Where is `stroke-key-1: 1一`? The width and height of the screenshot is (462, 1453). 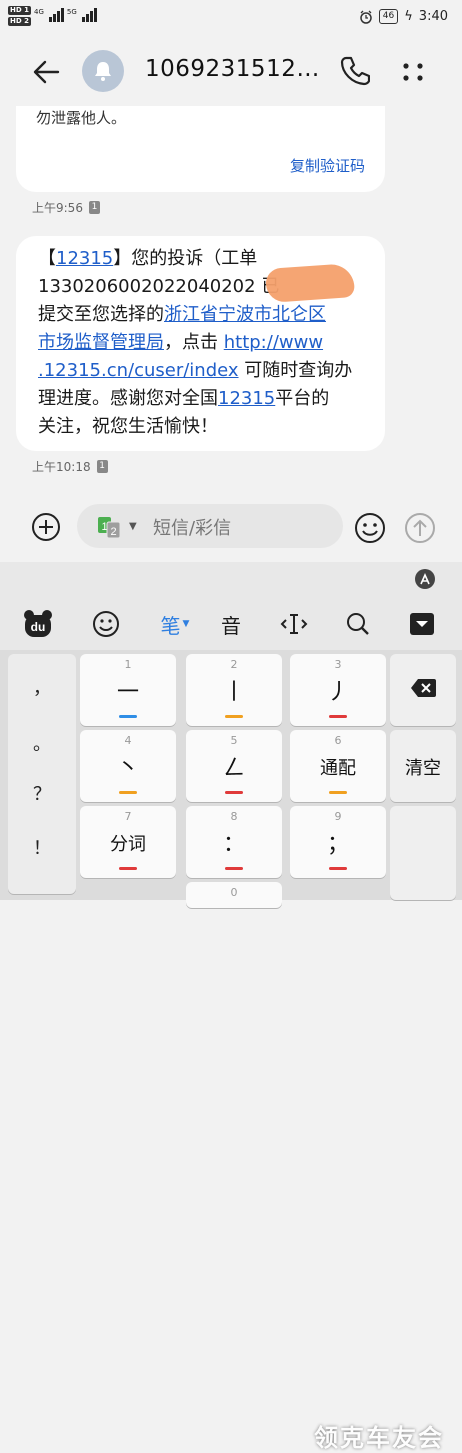
stroke-key-1: 1一 is located at coordinates (128, 690).